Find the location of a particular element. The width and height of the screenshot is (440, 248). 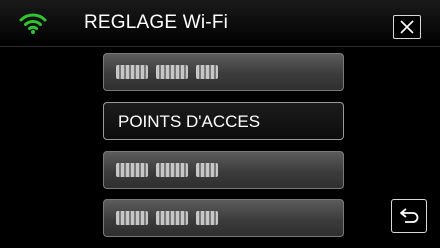

menu-item-label: POINTS D'ACCES is located at coordinates (189, 121).